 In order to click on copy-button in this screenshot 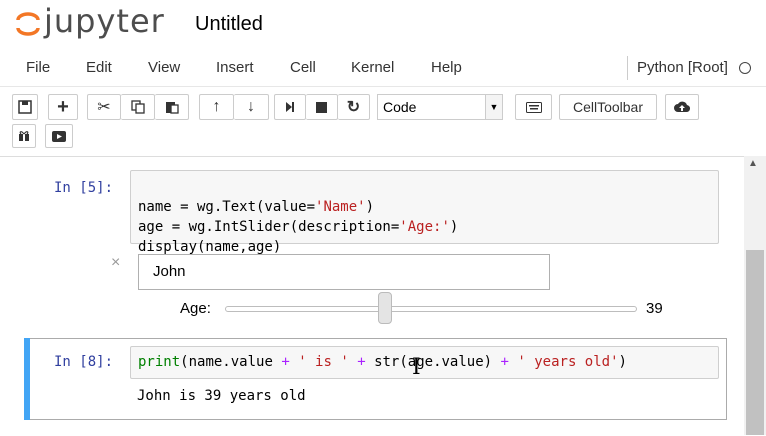, I will do `click(138, 107)`.